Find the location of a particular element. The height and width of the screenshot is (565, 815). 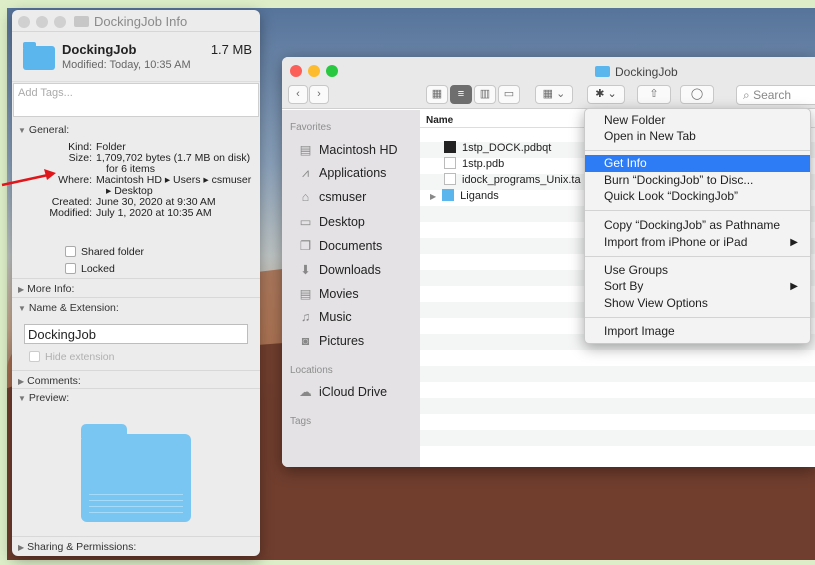

menu-item-import-iphone: Import from iPhone or iPad ▶ is located at coordinates (697, 242).